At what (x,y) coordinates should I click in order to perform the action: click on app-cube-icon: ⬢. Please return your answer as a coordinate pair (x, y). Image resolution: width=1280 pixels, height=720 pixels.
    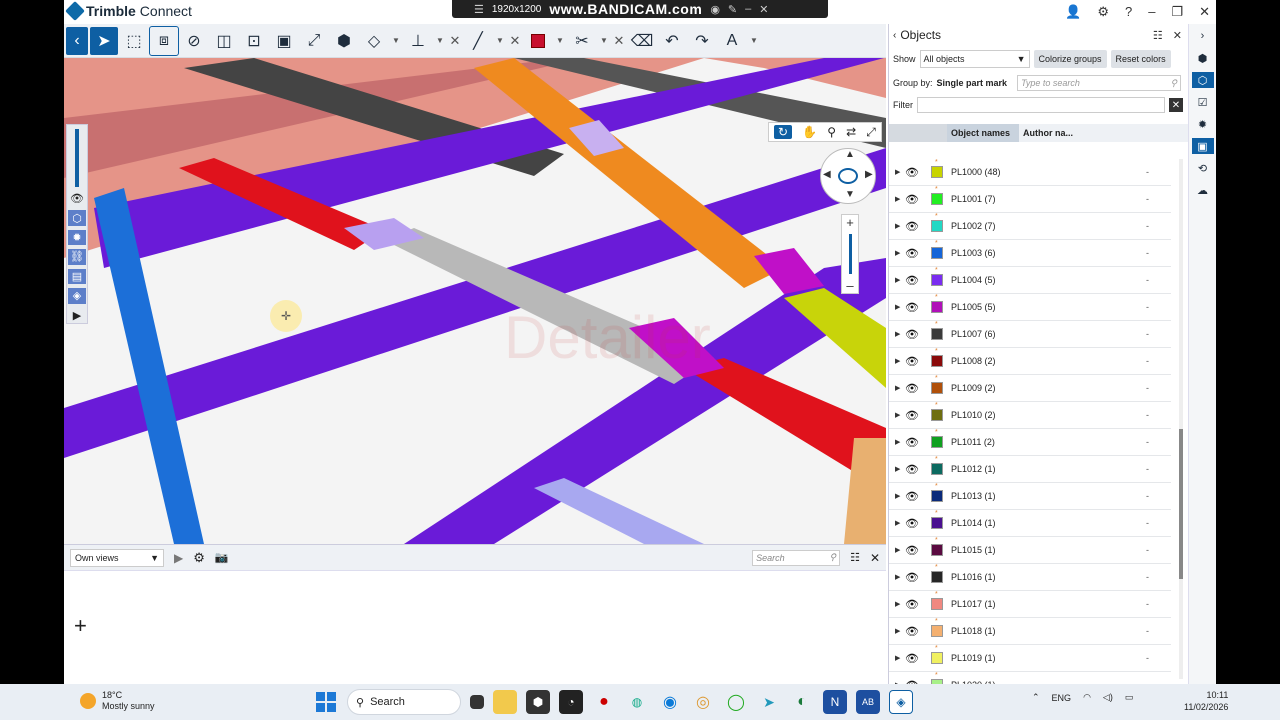
    Looking at the image, I should click on (538, 702).